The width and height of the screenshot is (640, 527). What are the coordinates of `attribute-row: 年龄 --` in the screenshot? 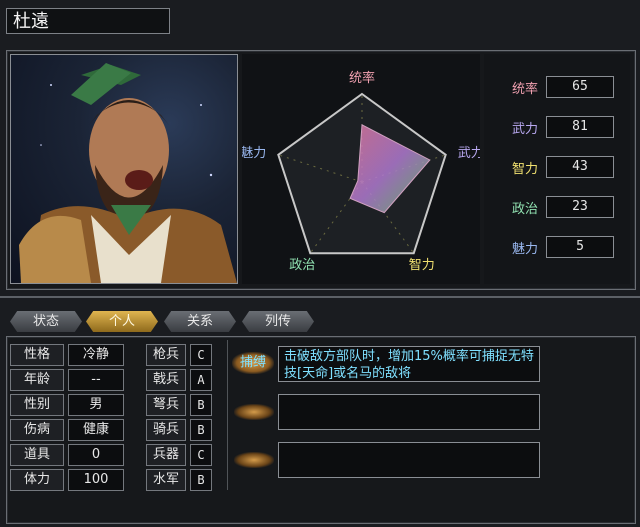 It's located at (70, 380).